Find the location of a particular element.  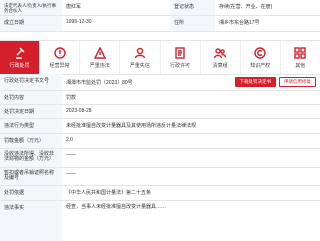

tab-serious-dishonesty: 严重失信 is located at coordinates (140, 57).